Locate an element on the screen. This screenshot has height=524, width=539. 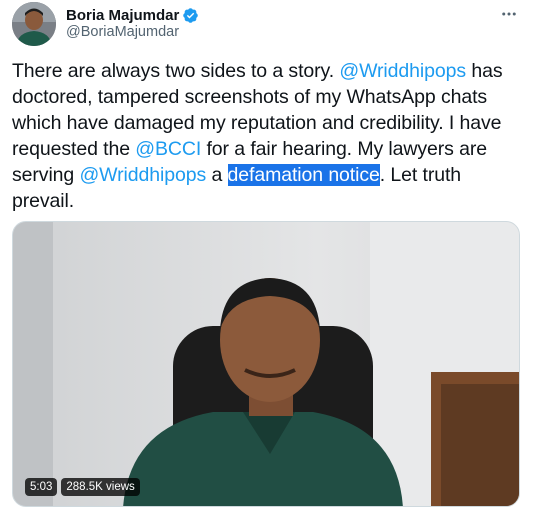
tweet-text-segment: There are always two sides to a story. is located at coordinates (176, 71).